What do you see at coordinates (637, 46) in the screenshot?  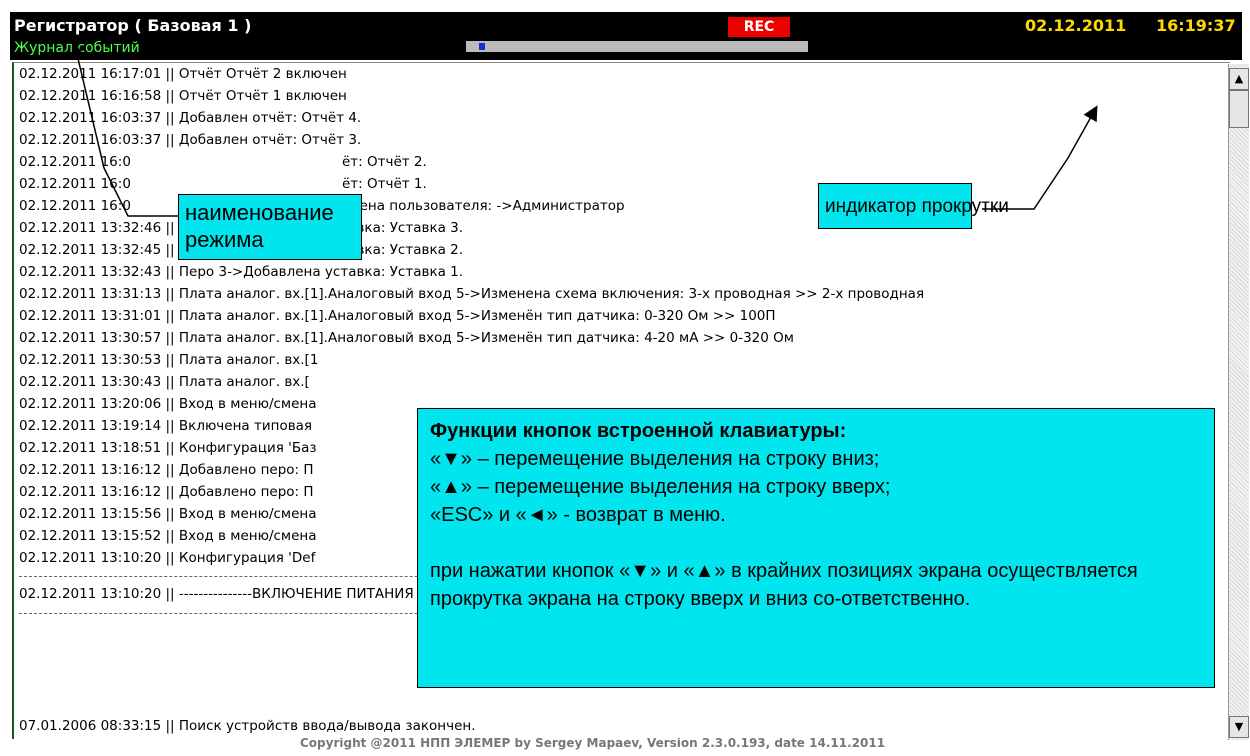 I see `scroll-position-bar` at bounding box center [637, 46].